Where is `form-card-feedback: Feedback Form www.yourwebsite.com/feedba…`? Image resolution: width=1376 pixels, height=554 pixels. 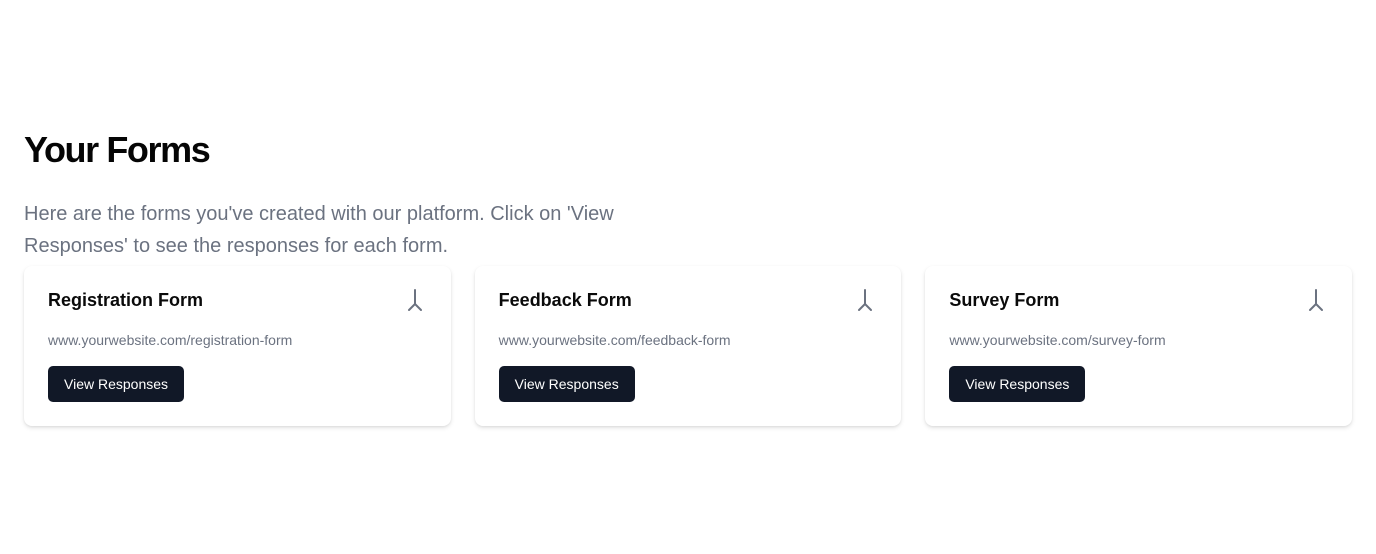
form-card-feedback: Feedback Form www.yourwebsite.com/feedba… is located at coordinates (688, 346).